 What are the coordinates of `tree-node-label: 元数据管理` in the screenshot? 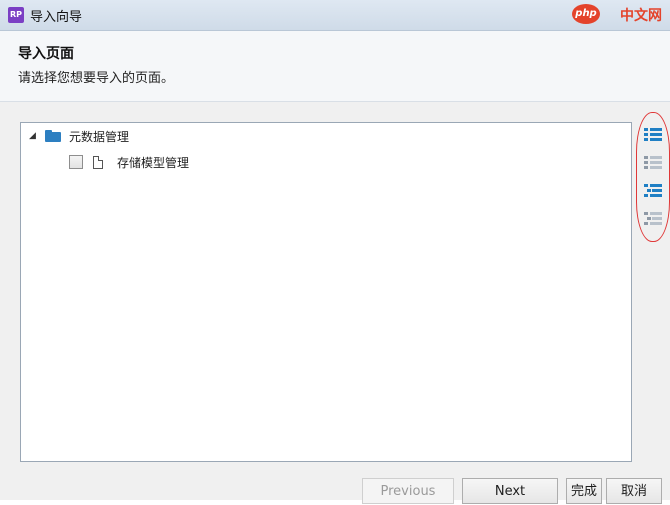 It's located at (99, 136).